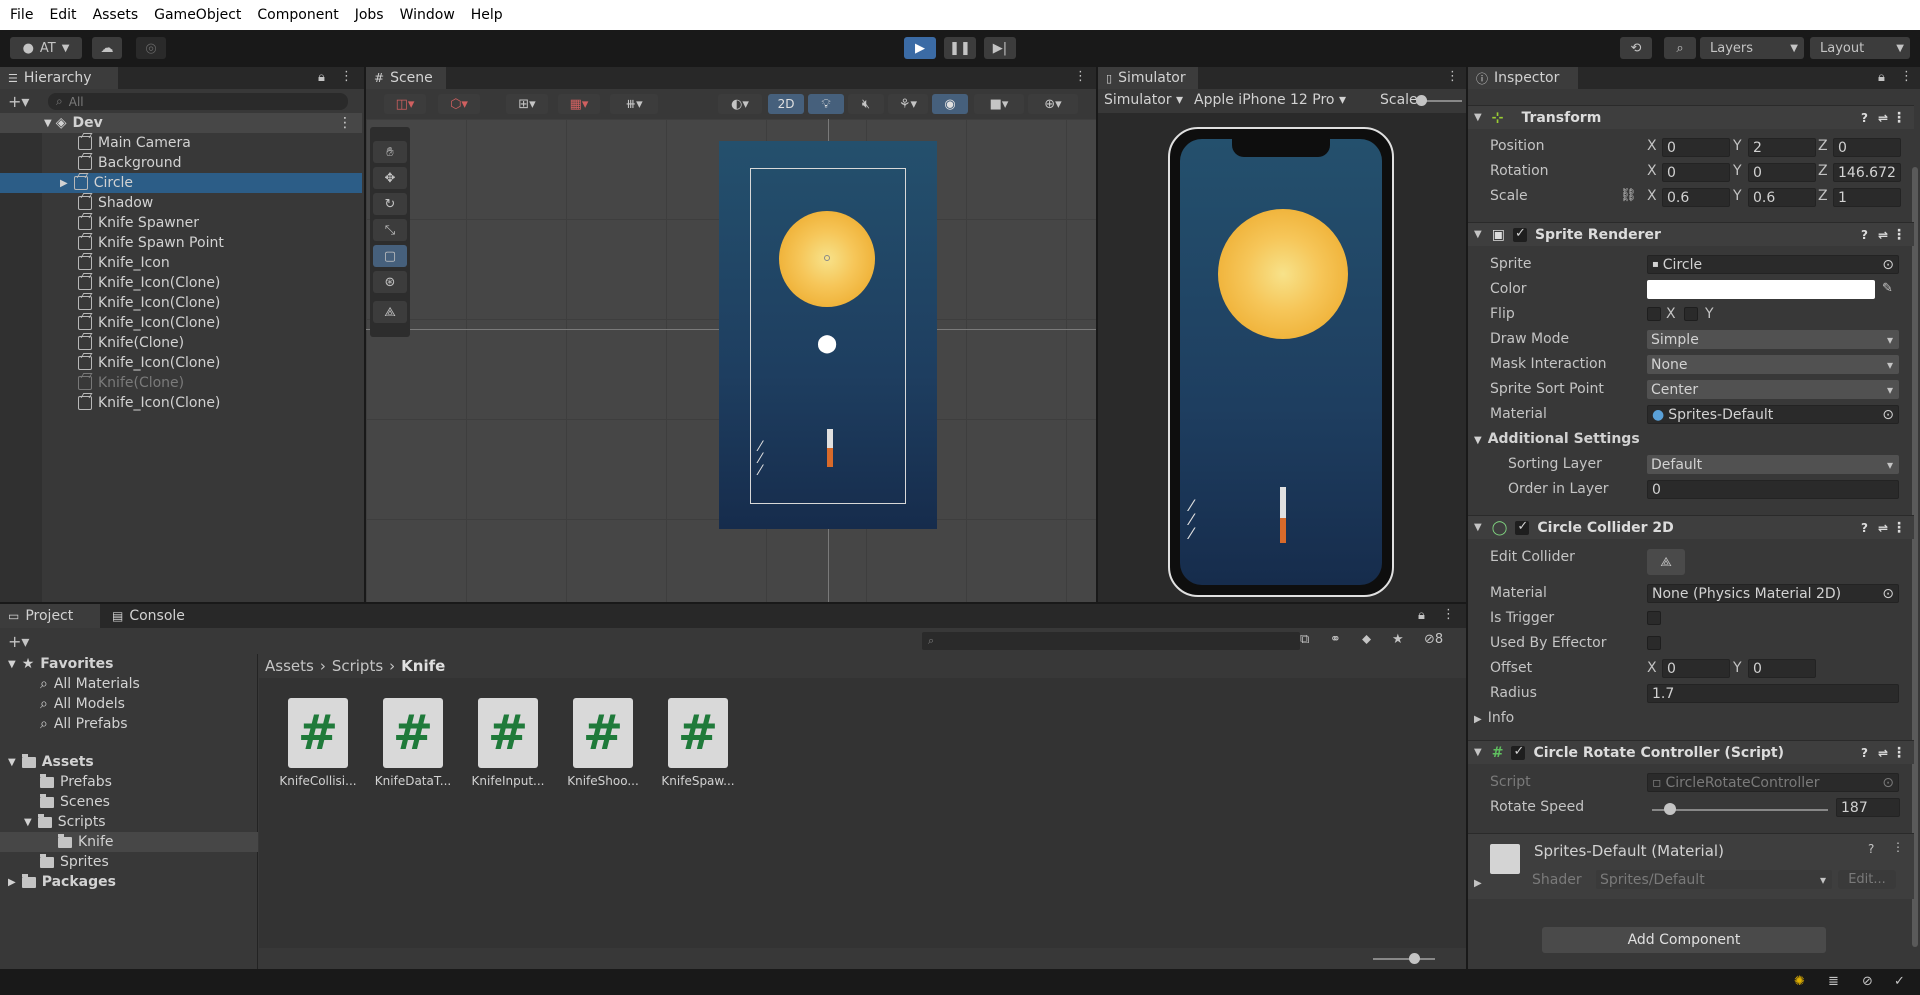 The image size is (1920, 995). Describe the element at coordinates (1782, 172) in the screenshot. I see `rotation-y-field: 0` at that location.